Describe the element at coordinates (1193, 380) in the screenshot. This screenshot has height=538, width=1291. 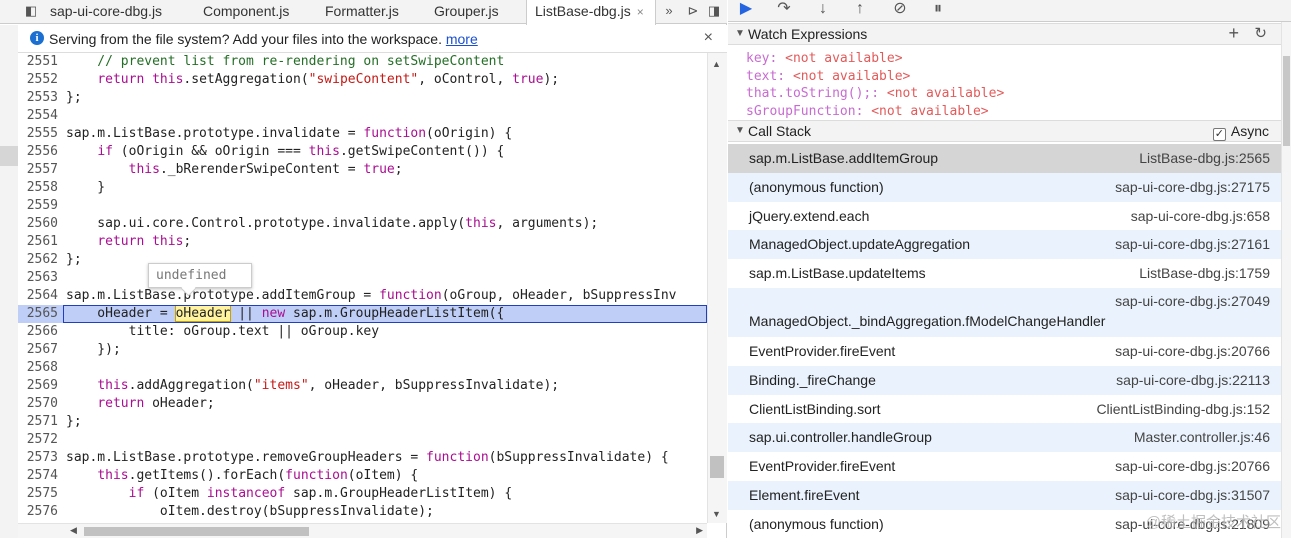
I see `frame-location-link: sap-ui-core-dbg.js:22113` at that location.